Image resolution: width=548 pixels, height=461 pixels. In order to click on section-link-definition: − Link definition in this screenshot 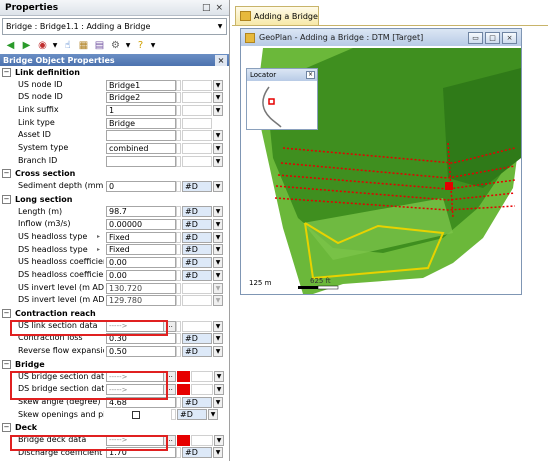, I will do `click(114, 72)`.